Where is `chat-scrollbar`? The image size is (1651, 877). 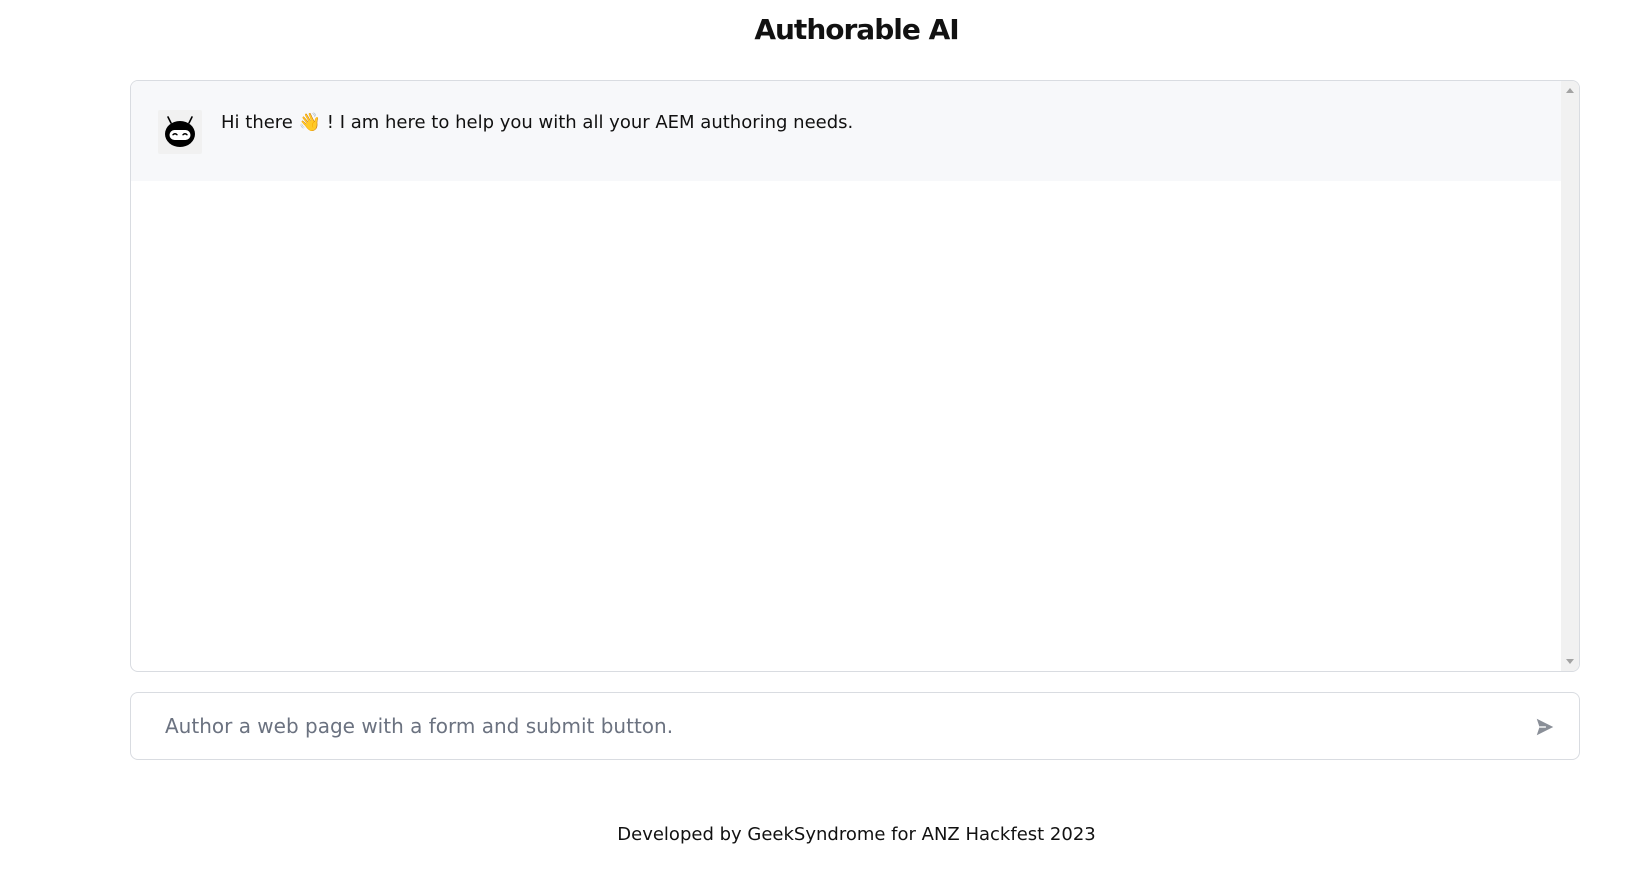
chat-scrollbar is located at coordinates (1570, 376).